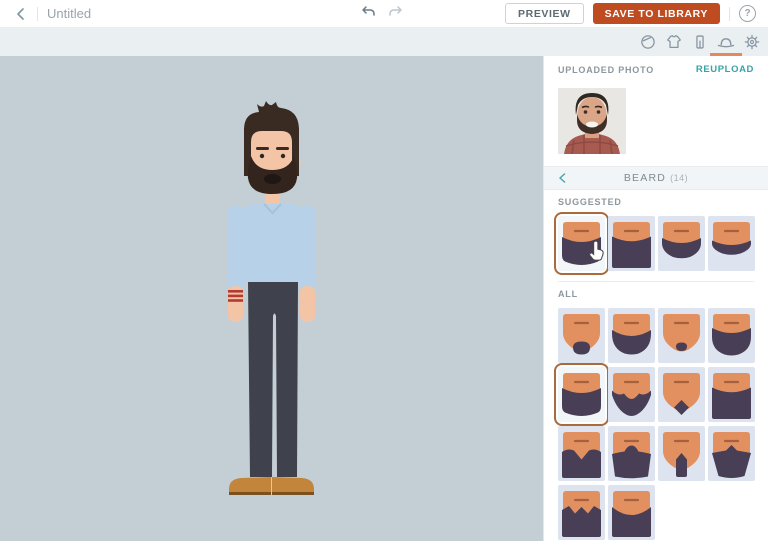 The image size is (768, 541). I want to click on beard-thumbnail-diamond, so click(681, 394).